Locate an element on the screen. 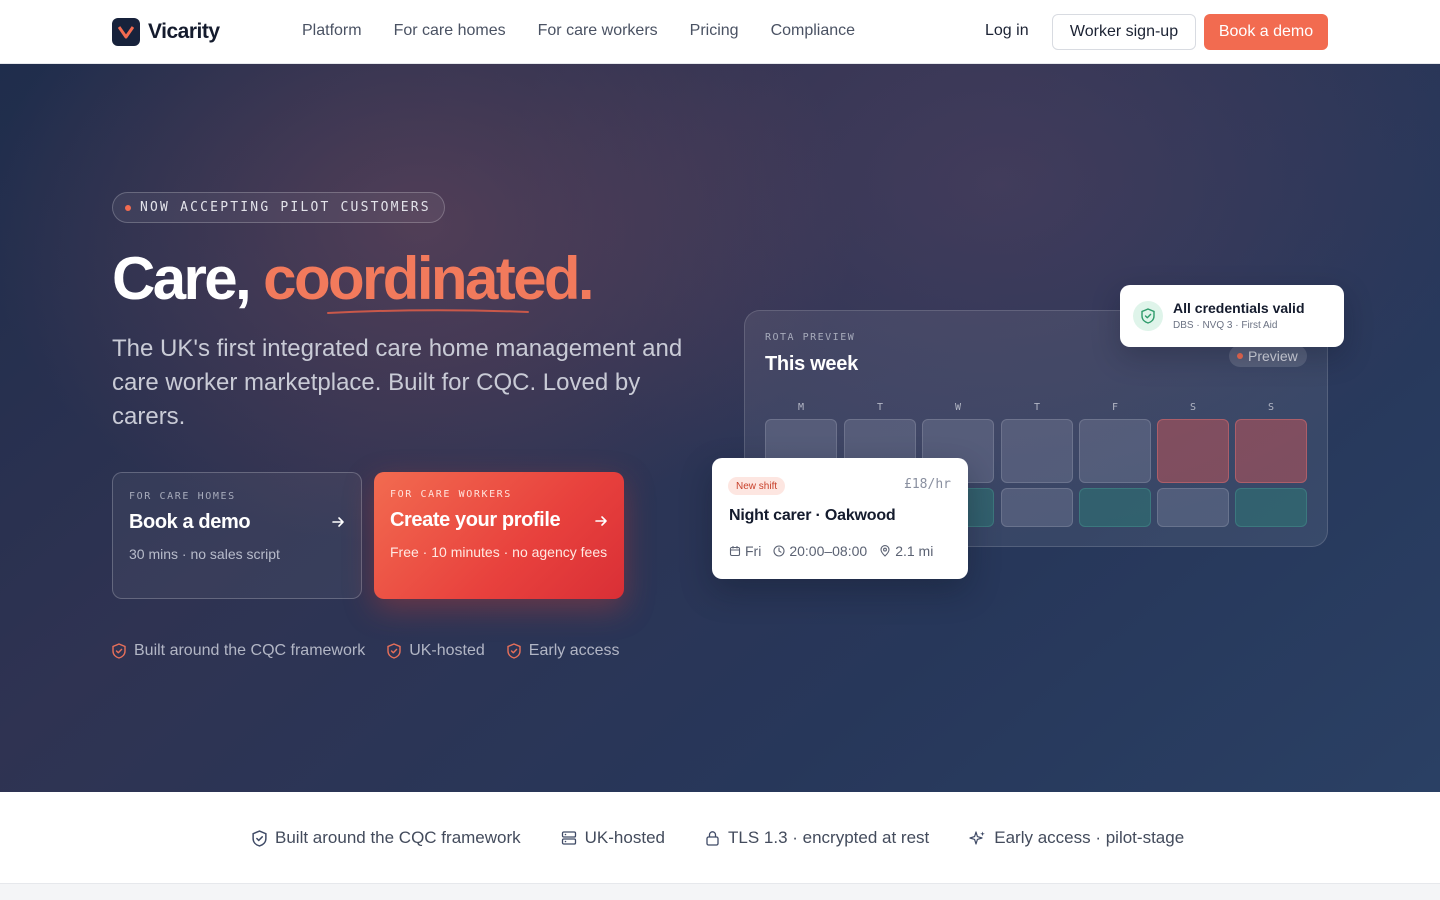 This screenshot has height=900, width=1440. trust-label-cqc: Built around the CQC framework is located at coordinates (250, 650).